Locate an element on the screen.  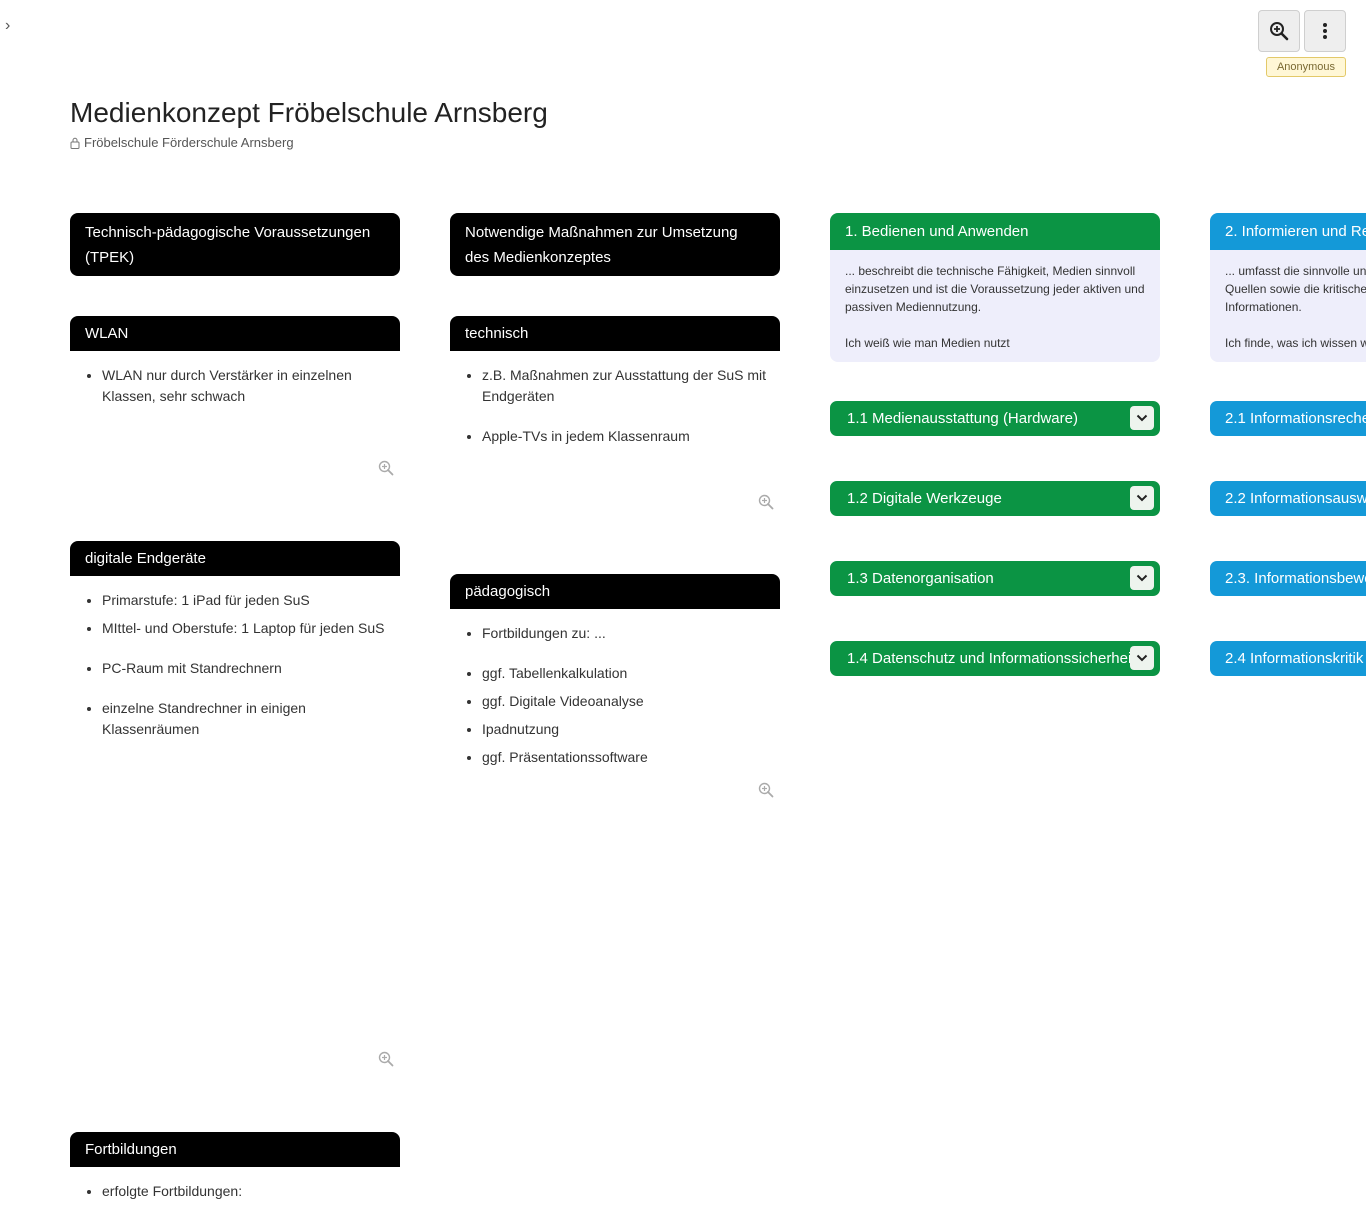
card-title: digitale Endgeräte is located at coordinates (235, 558).